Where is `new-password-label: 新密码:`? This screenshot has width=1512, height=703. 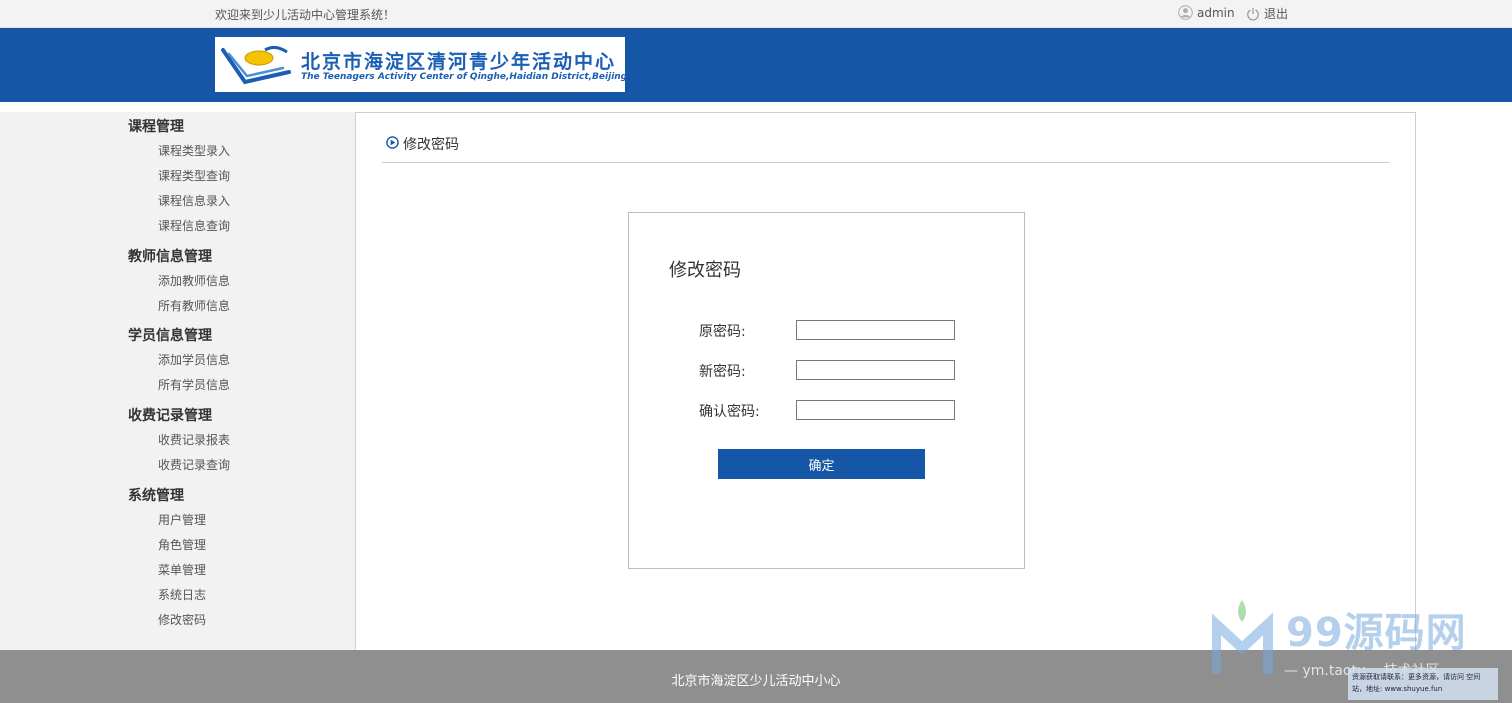 new-password-label: 新密码: is located at coordinates (722, 372).